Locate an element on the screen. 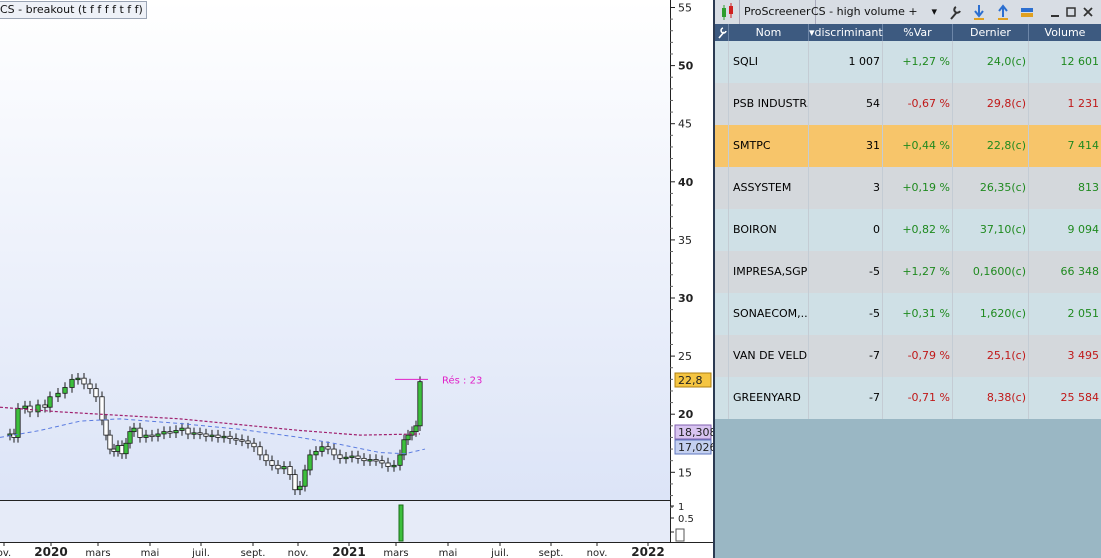  upload-arrow-icon is located at coordinates (1003, 12).